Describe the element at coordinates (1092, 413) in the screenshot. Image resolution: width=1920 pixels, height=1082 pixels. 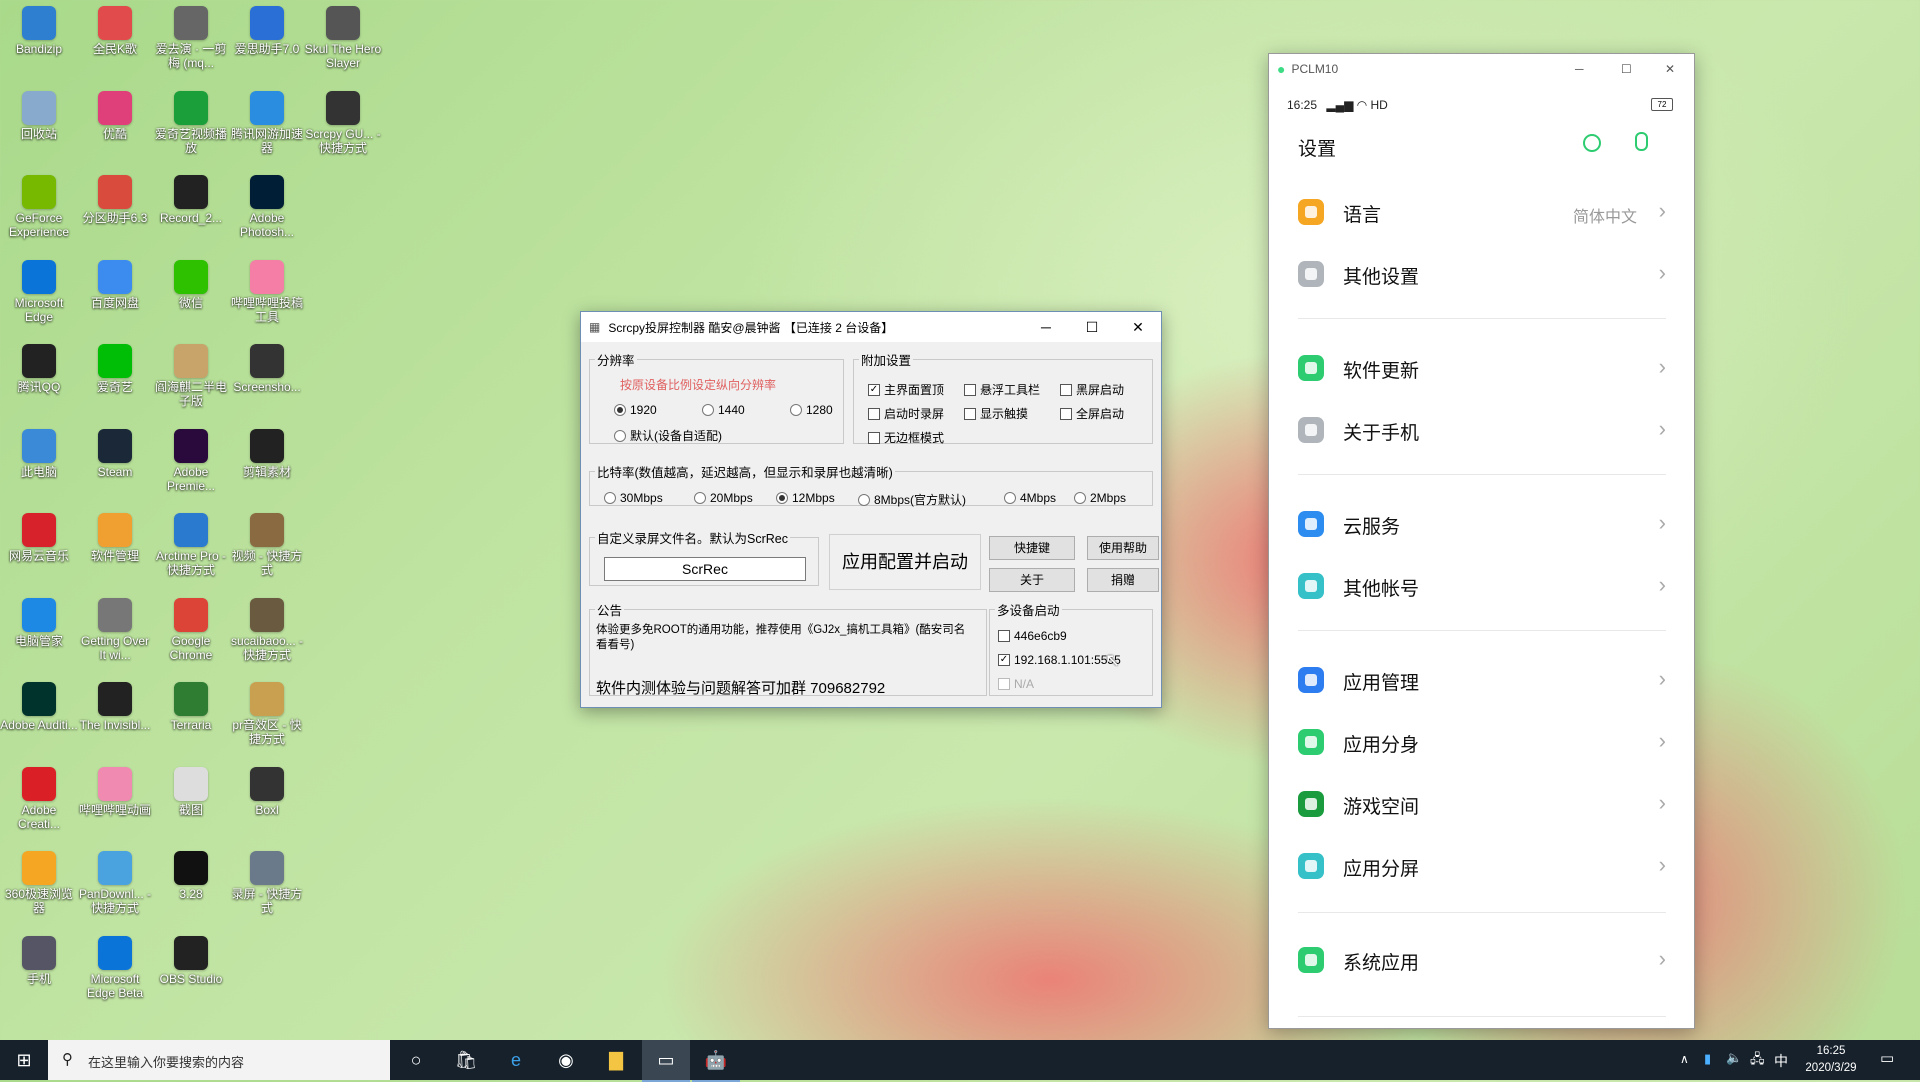
I see `fullscreen-checkbox: 全屏启动` at that location.